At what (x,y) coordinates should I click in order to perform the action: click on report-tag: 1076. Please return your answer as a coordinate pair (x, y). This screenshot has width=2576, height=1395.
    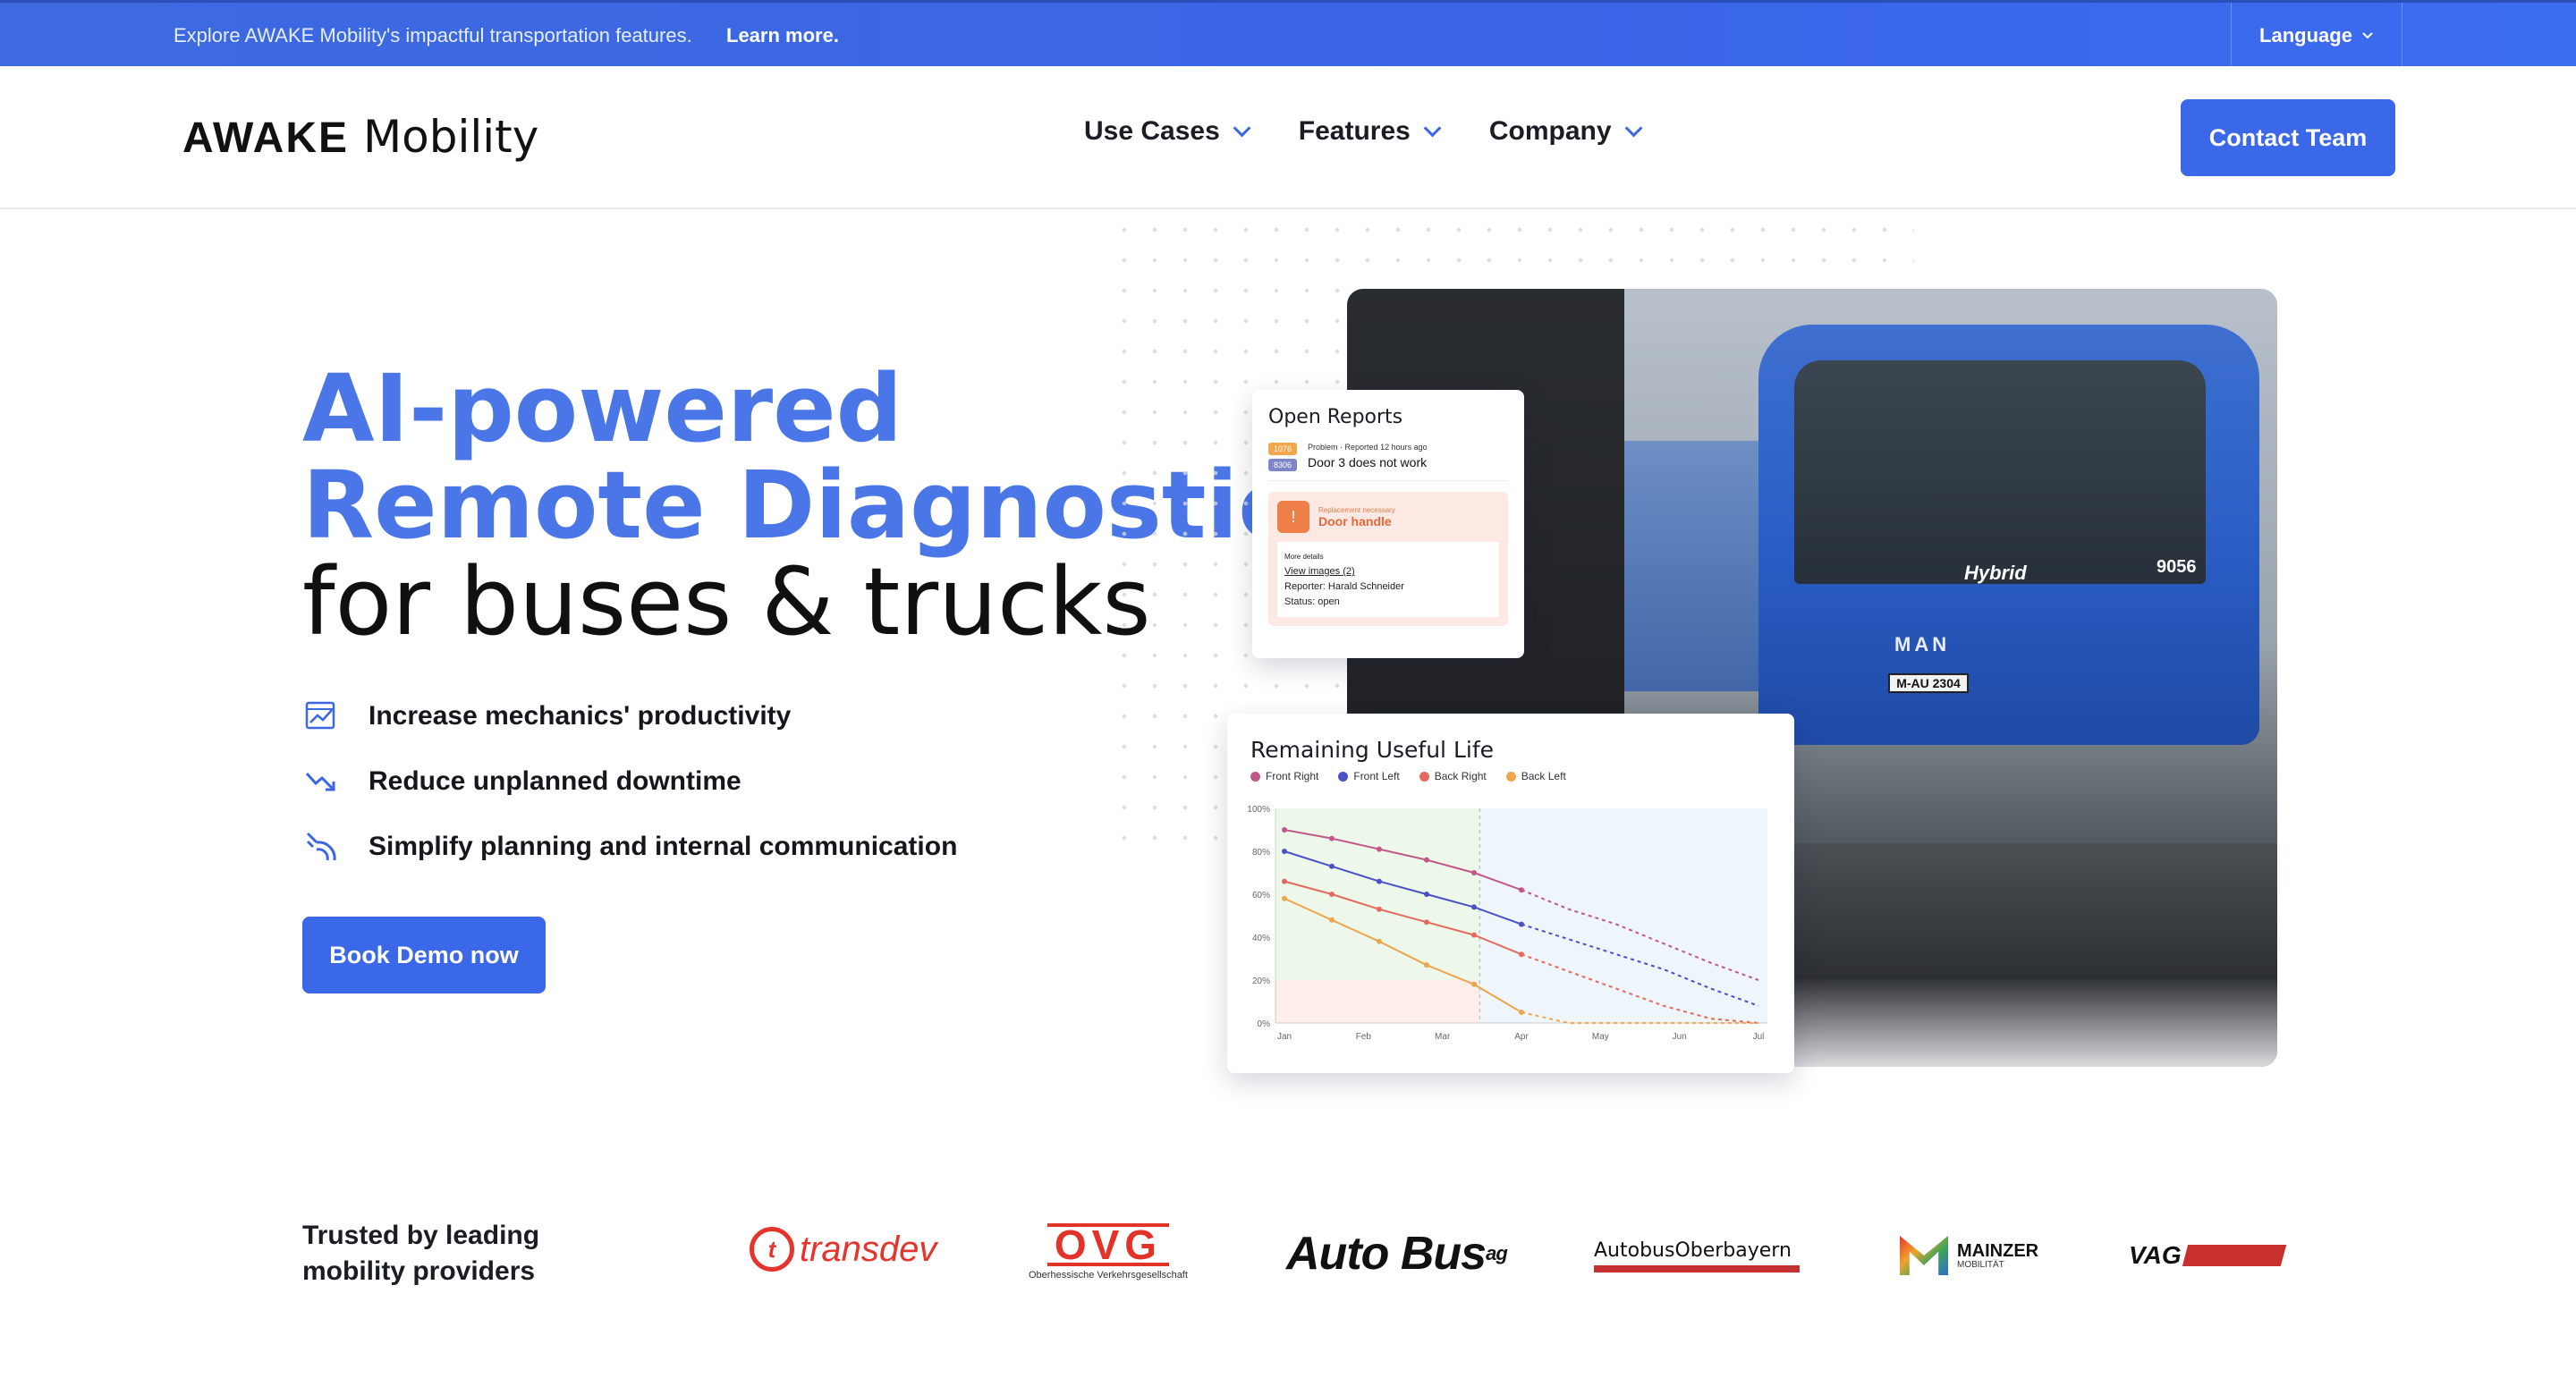
    Looking at the image, I should click on (1283, 449).